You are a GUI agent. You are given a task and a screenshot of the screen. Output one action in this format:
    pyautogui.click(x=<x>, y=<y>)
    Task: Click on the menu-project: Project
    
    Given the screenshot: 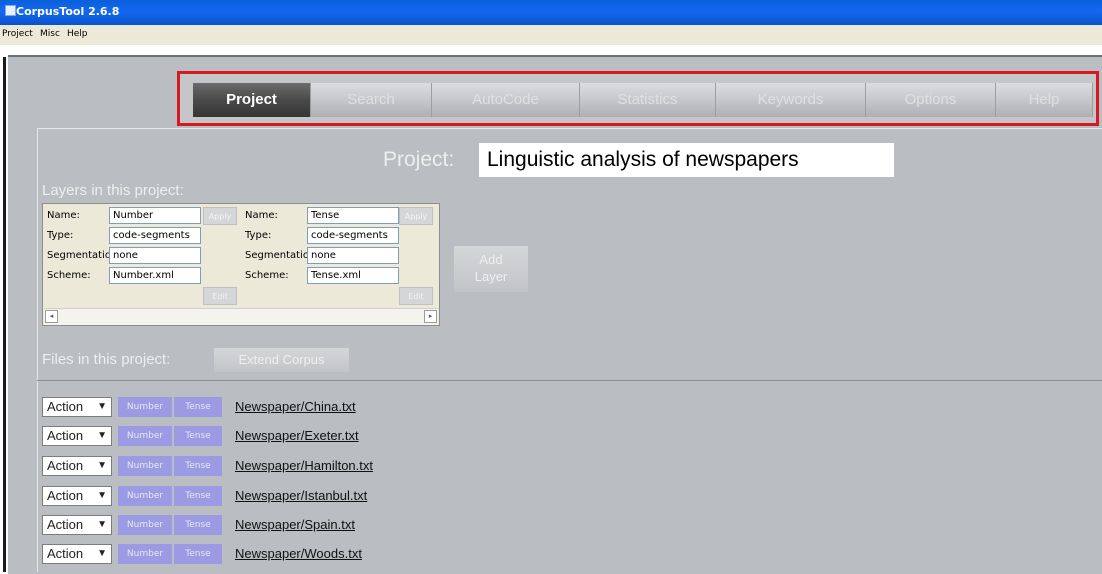 What is the action you would take?
    pyautogui.click(x=17, y=34)
    